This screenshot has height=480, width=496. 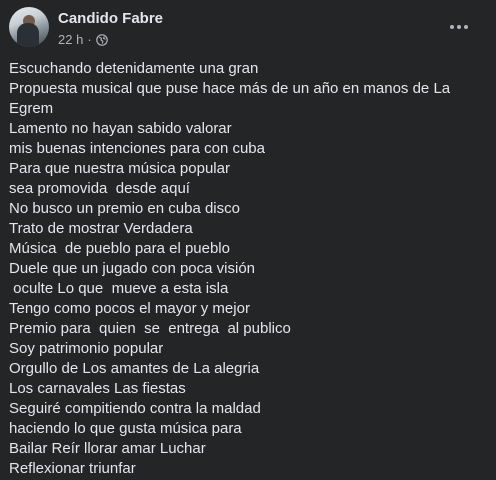 I want to click on post-text-line: Trato de mostrar Verdadera, so click(x=101, y=228).